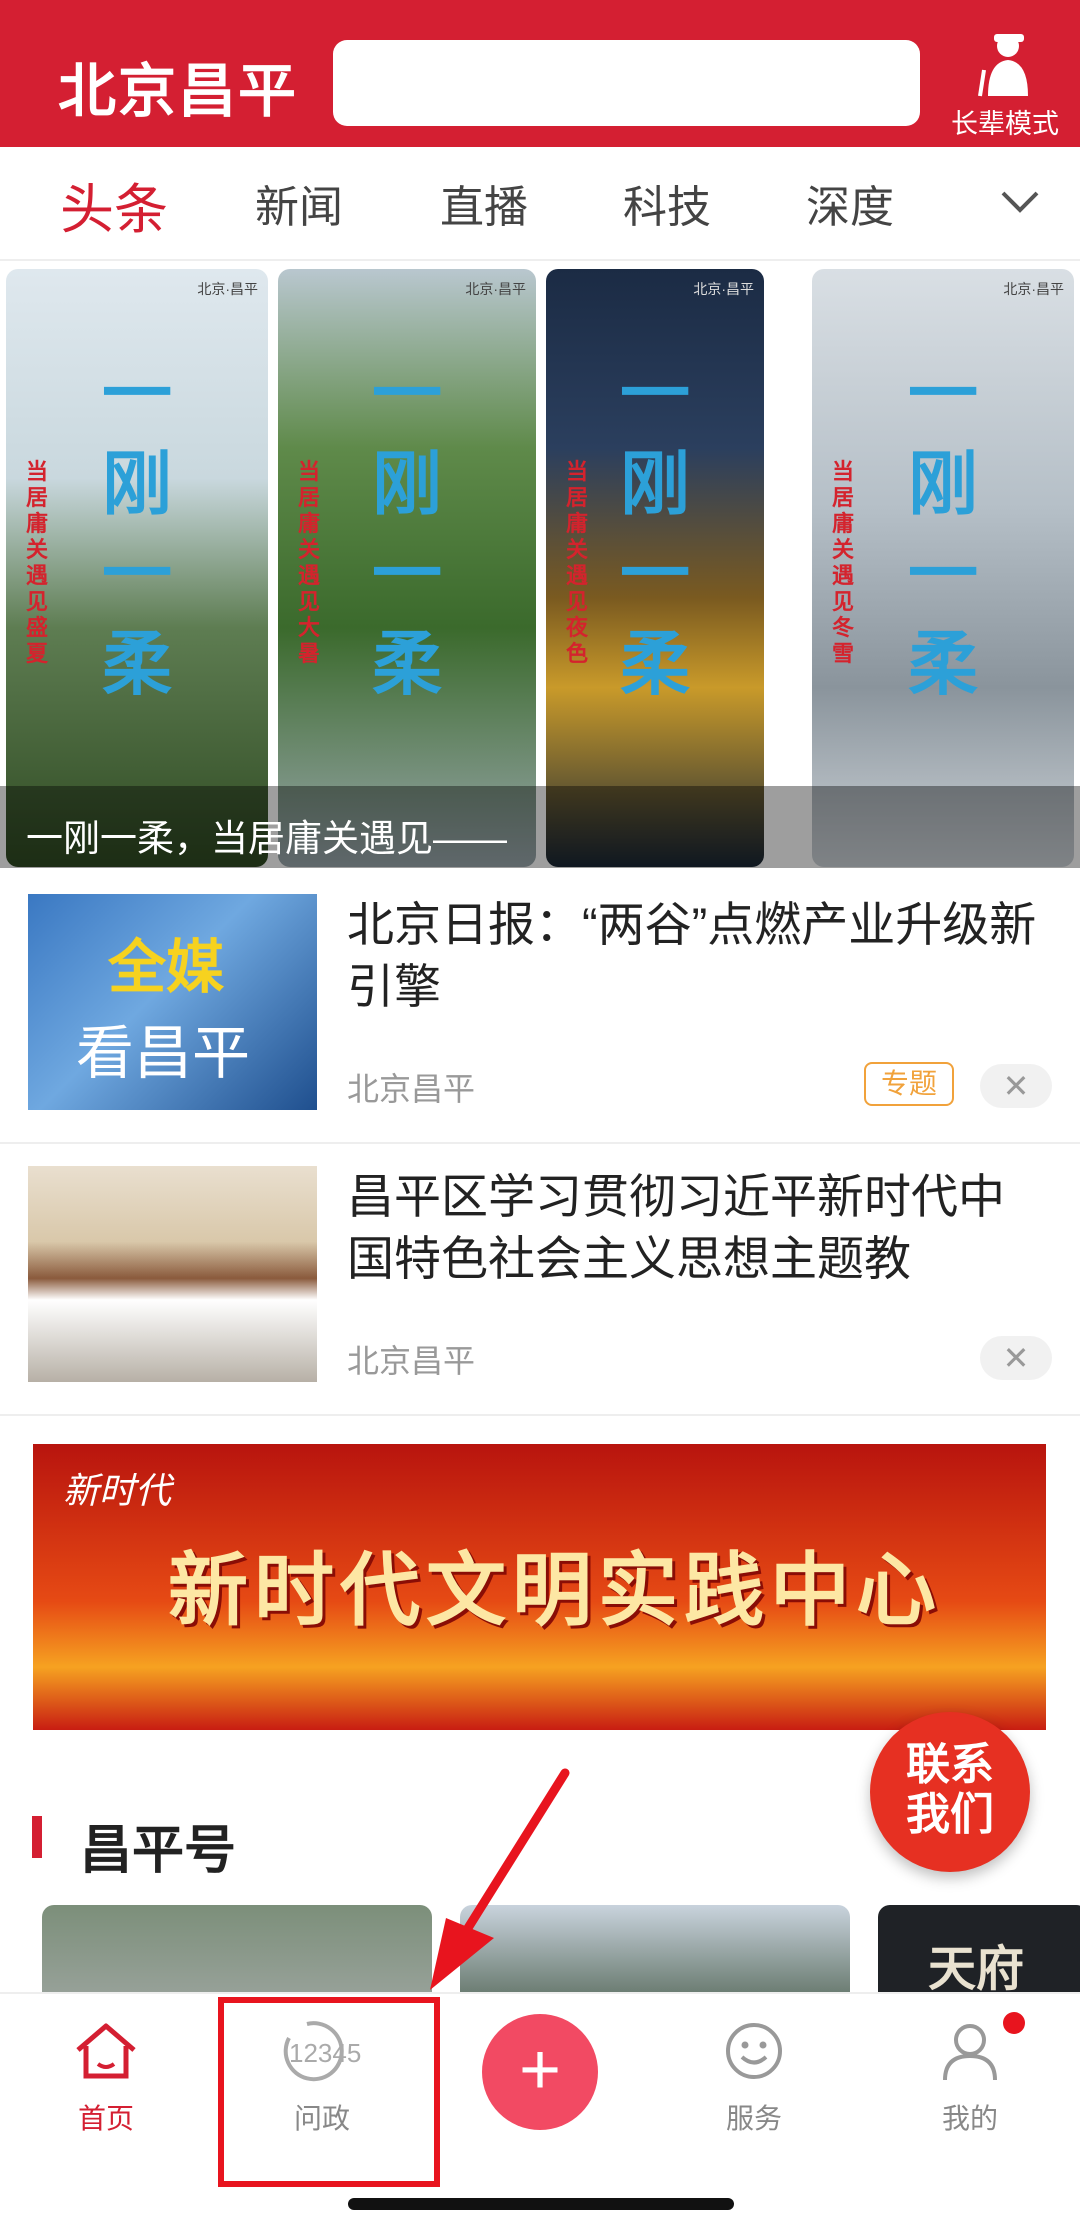 The image size is (1080, 2231). What do you see at coordinates (166, 967) in the screenshot?
I see `thumb-text: 全媒` at bounding box center [166, 967].